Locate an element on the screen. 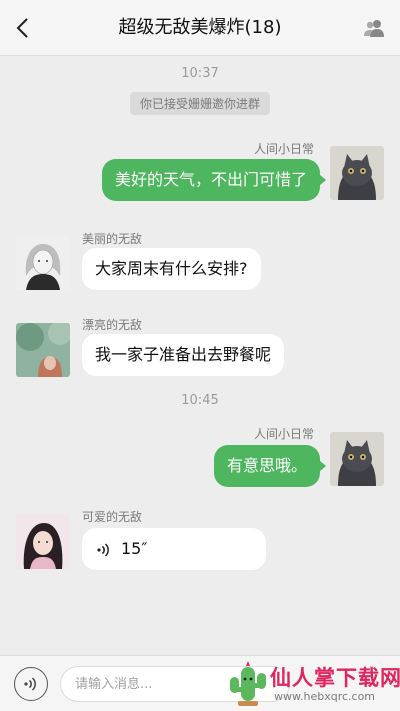 The image size is (400, 711). message-bubble: 大家周末有什么安排? is located at coordinates (171, 269).